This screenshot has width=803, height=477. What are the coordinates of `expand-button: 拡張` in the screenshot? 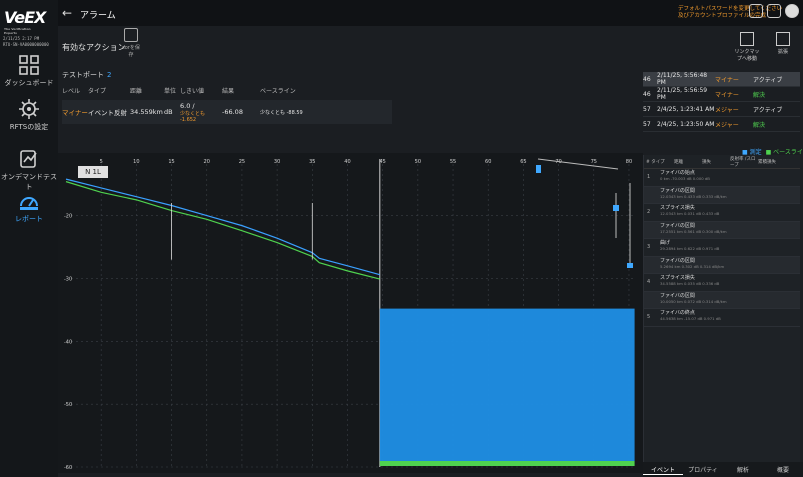 It's located at (783, 47).